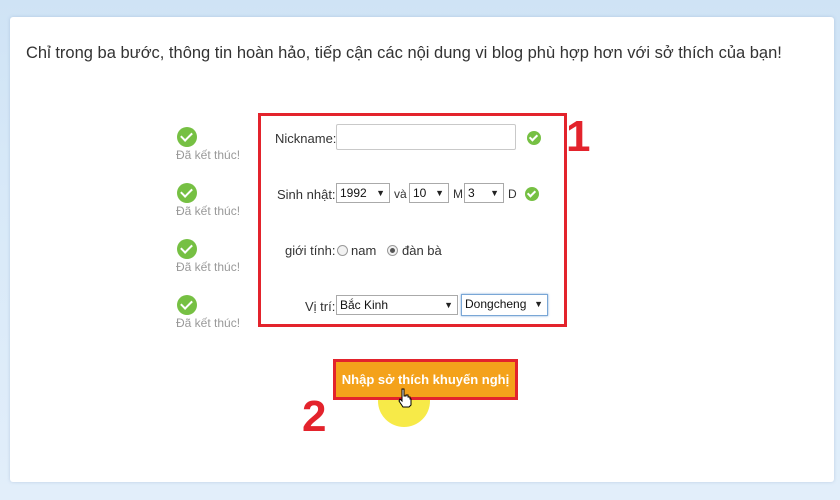 The image size is (840, 500). Describe the element at coordinates (364, 250) in the screenshot. I see `gender-option-male: nam` at that location.